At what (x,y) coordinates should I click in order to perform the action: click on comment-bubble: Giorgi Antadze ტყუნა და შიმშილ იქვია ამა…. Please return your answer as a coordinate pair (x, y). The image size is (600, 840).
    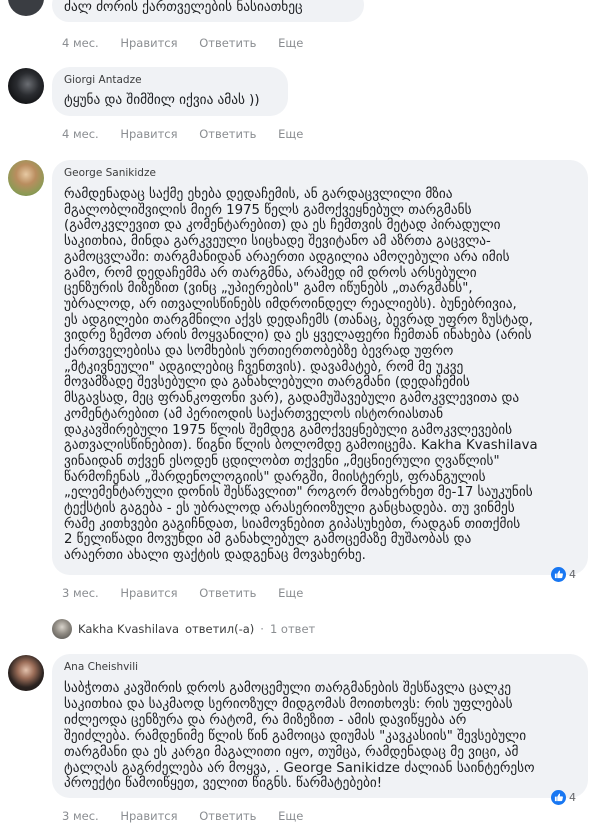
    Looking at the image, I should click on (170, 91).